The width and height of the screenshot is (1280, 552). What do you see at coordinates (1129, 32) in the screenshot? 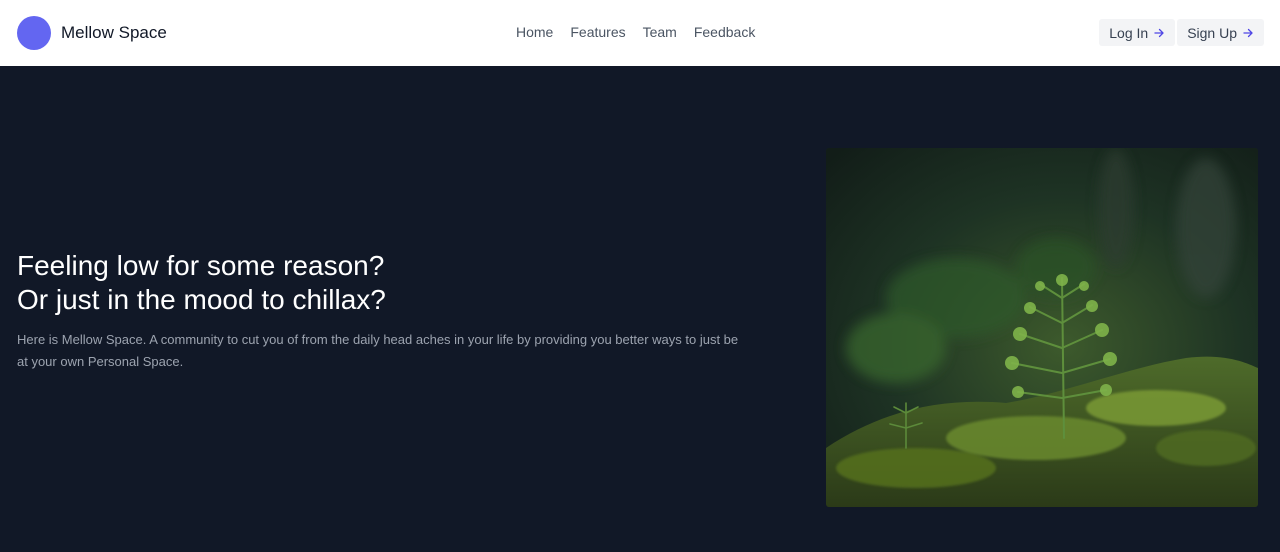
I see `login-label: Log In` at bounding box center [1129, 32].